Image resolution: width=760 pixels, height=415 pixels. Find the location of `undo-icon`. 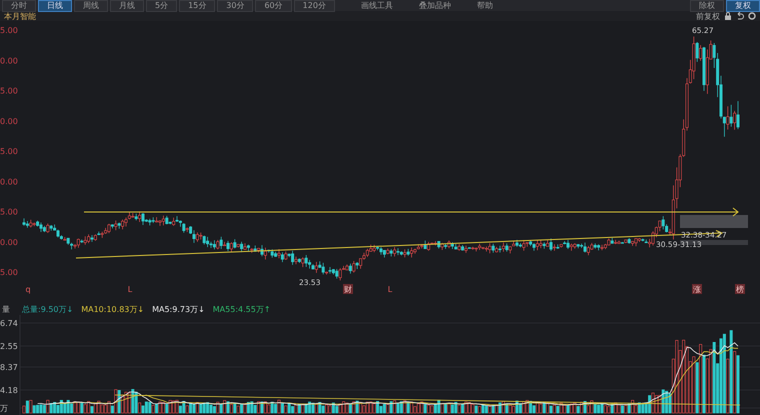

undo-icon is located at coordinates (740, 16).